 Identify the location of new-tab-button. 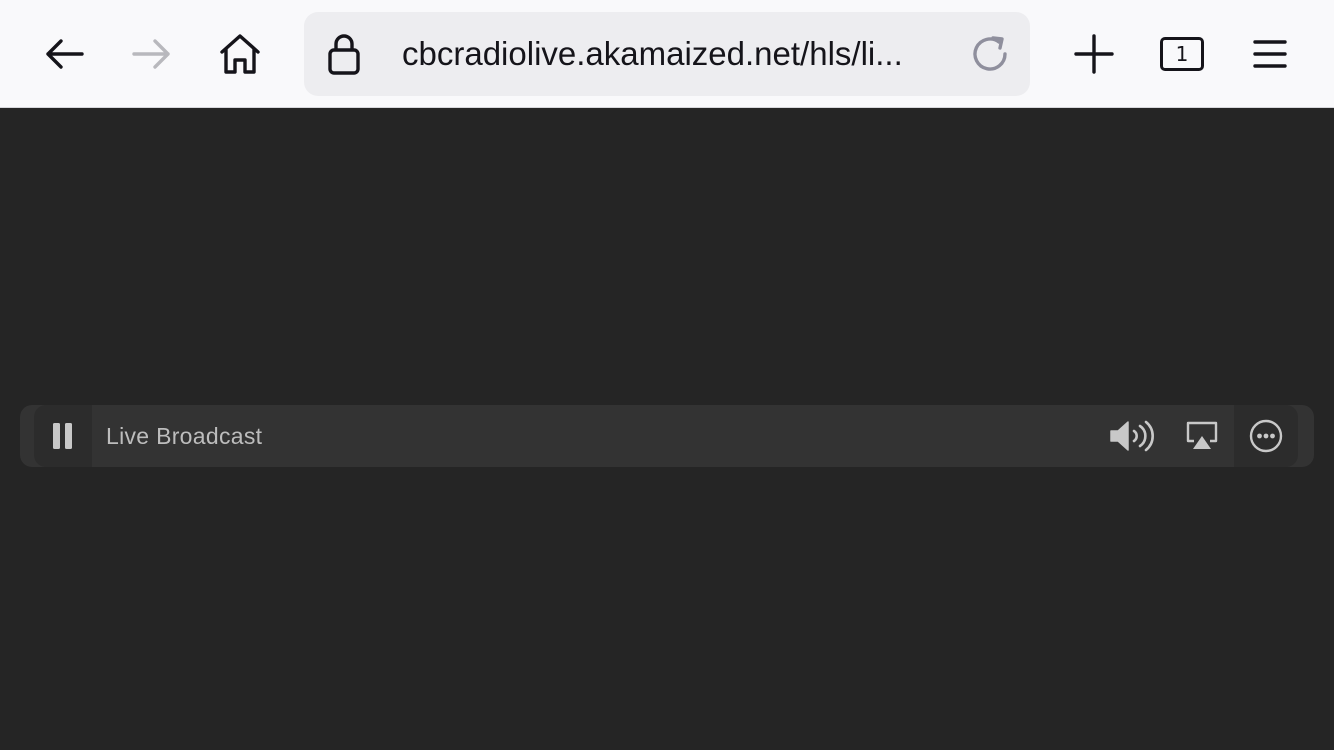
(1094, 54).